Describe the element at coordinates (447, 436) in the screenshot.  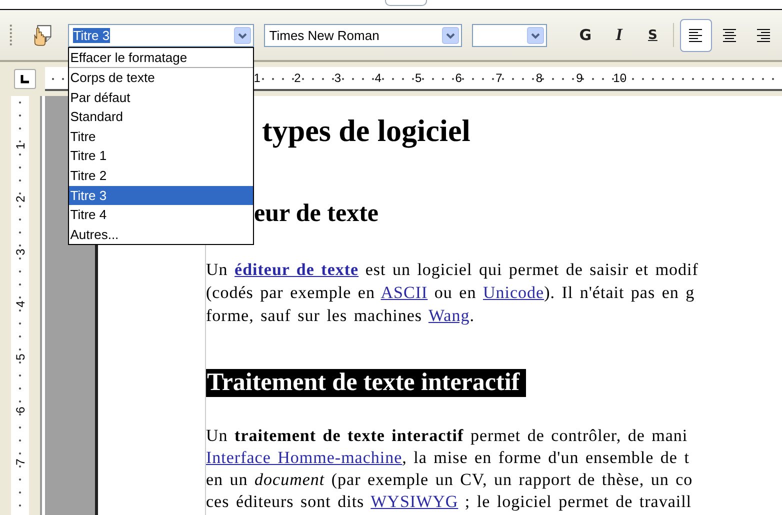
I see `paragraph-line: Un traitement de texte interactif permet de contrôler, de mani` at that location.